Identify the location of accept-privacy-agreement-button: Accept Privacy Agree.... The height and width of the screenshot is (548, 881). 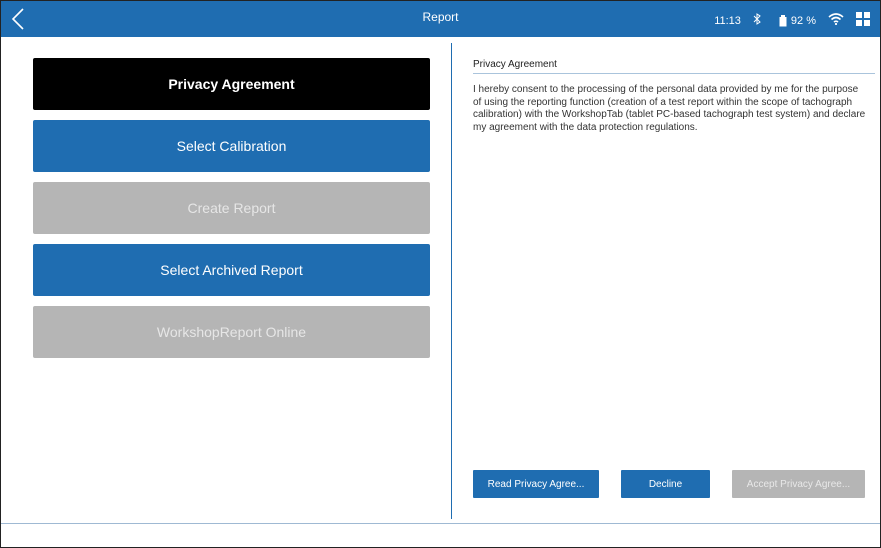
(798, 484).